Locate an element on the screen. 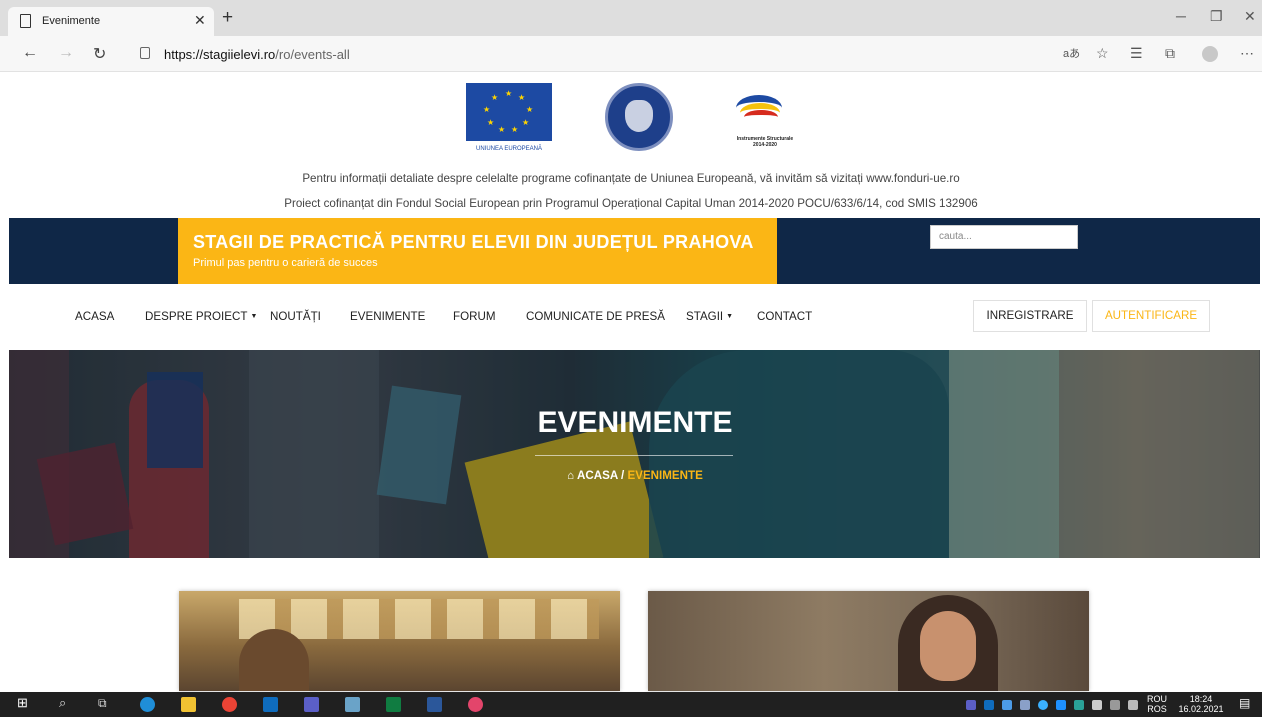 The width and height of the screenshot is (1262, 717). breadcrumb: ⌂ ACASA / EVENIMENTE is located at coordinates (631, 475).